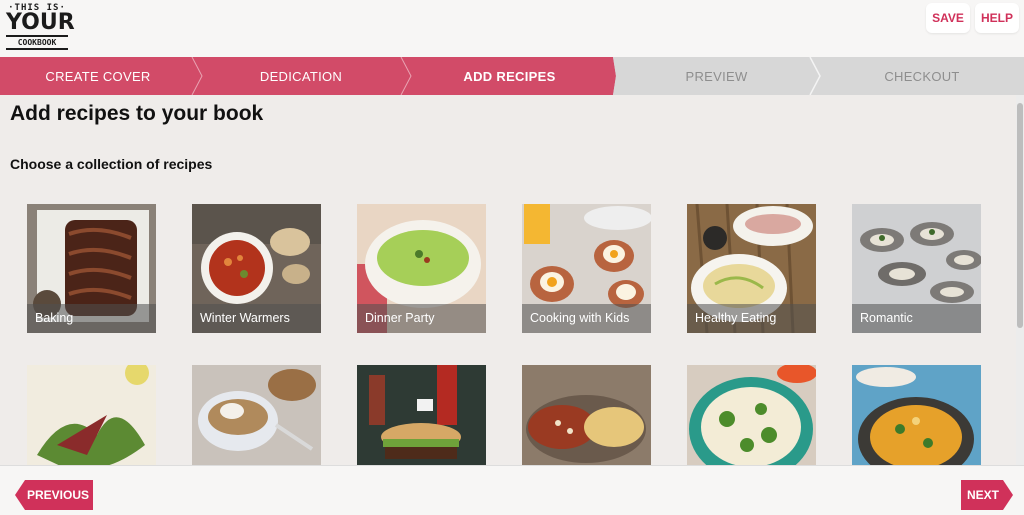 This screenshot has height=515, width=1024. I want to click on scrollbar-thumb, so click(1020, 215).